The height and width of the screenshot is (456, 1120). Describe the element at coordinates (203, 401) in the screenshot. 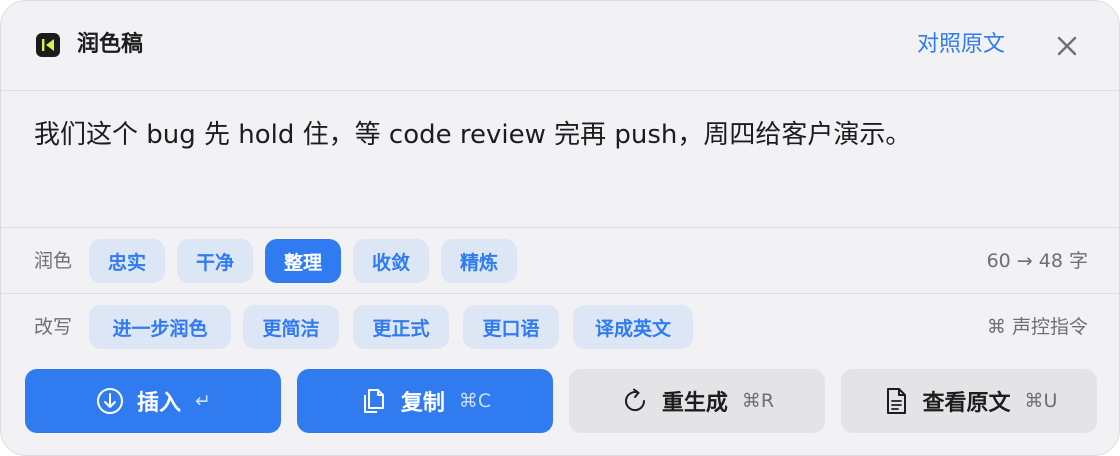

I see `insert-shortcut: ↵` at that location.